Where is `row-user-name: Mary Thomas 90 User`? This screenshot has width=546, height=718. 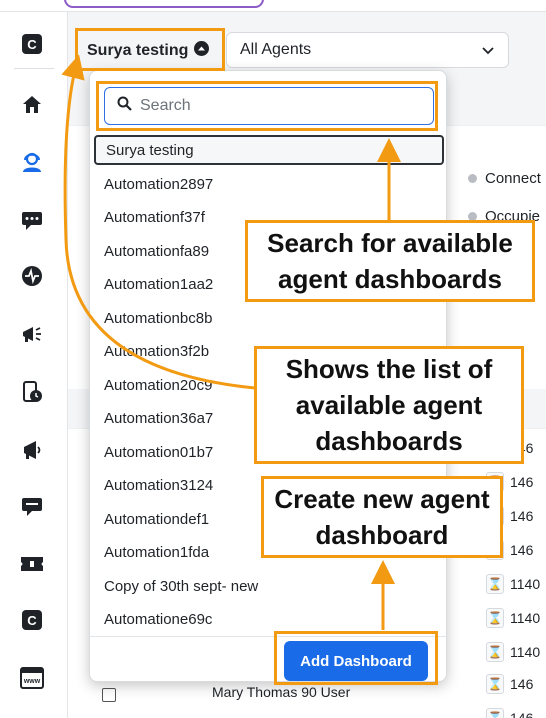
row-user-name: Mary Thomas 90 User is located at coordinates (281, 692).